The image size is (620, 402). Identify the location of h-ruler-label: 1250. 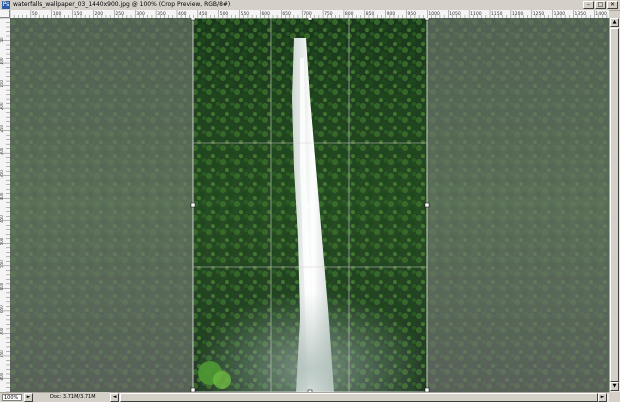
(539, 14).